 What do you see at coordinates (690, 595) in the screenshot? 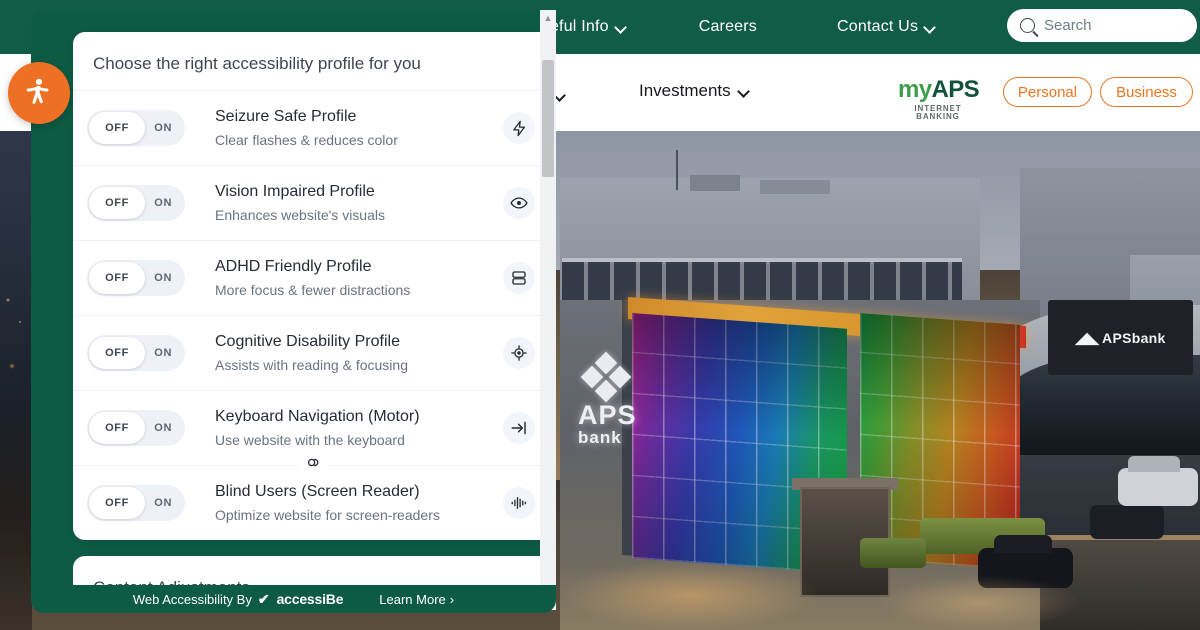
I see `ground-light-glow` at bounding box center [690, 595].